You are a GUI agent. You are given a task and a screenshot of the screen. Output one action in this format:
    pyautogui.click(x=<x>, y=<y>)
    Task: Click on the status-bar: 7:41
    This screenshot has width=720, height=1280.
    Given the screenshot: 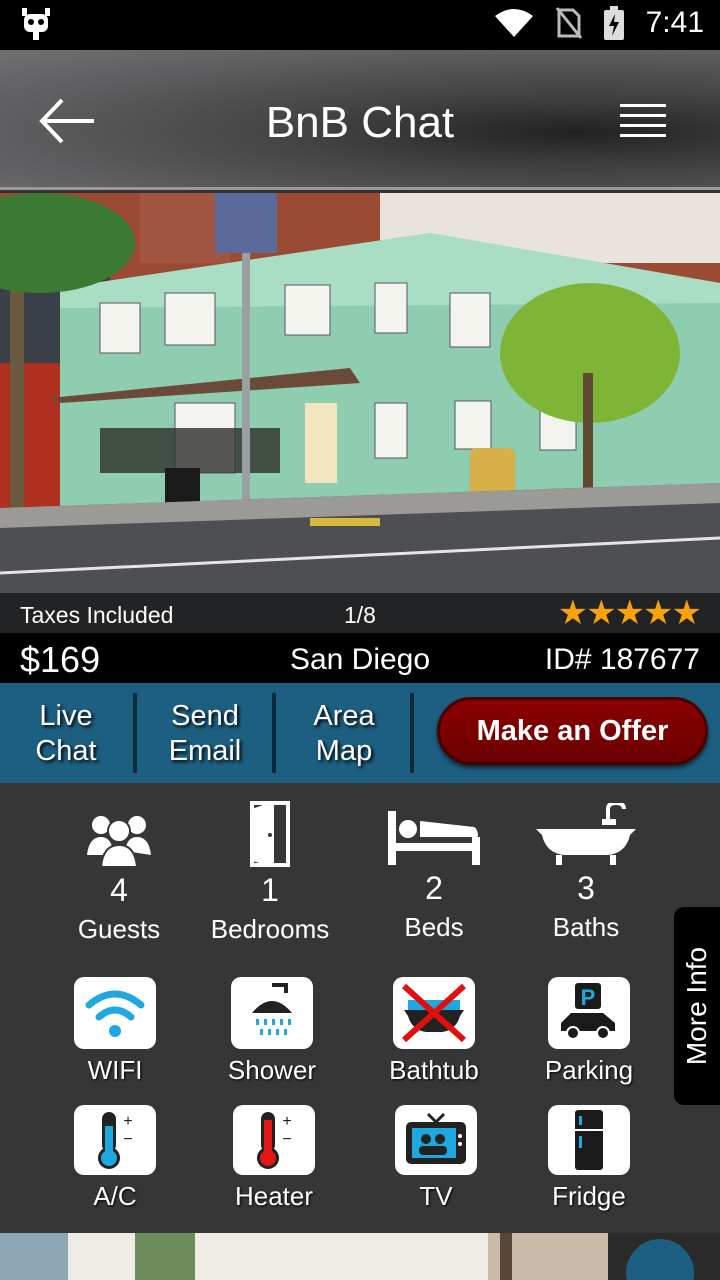 What is the action you would take?
    pyautogui.click(x=360, y=25)
    